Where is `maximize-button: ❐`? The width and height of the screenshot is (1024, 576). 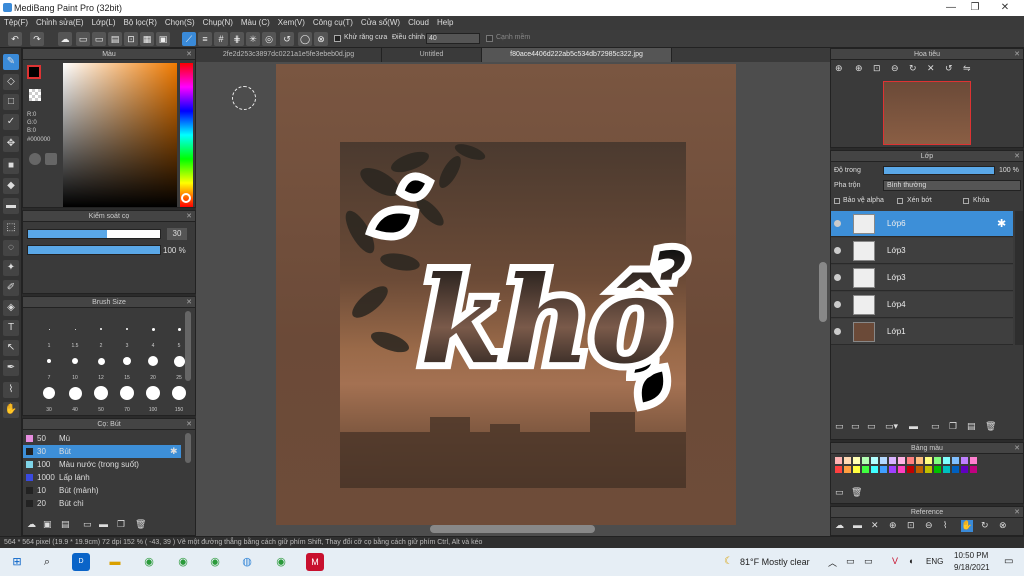 maximize-button: ❐ is located at coordinates (975, 8).